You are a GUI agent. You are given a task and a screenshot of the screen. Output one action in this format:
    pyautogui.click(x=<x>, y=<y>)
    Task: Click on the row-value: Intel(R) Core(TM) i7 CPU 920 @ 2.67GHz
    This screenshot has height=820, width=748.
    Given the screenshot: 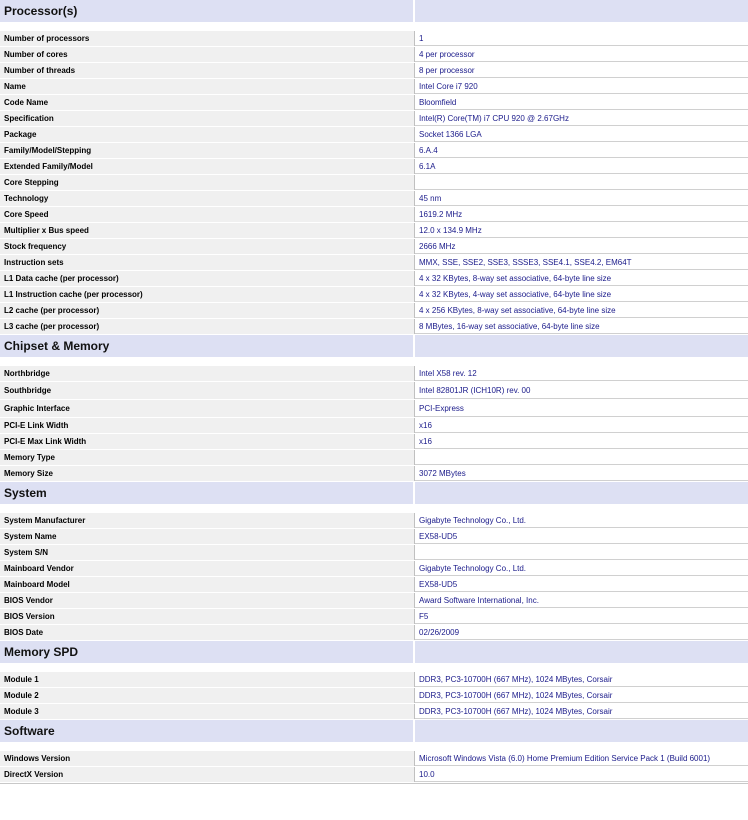 What is the action you would take?
    pyautogui.click(x=581, y=118)
    